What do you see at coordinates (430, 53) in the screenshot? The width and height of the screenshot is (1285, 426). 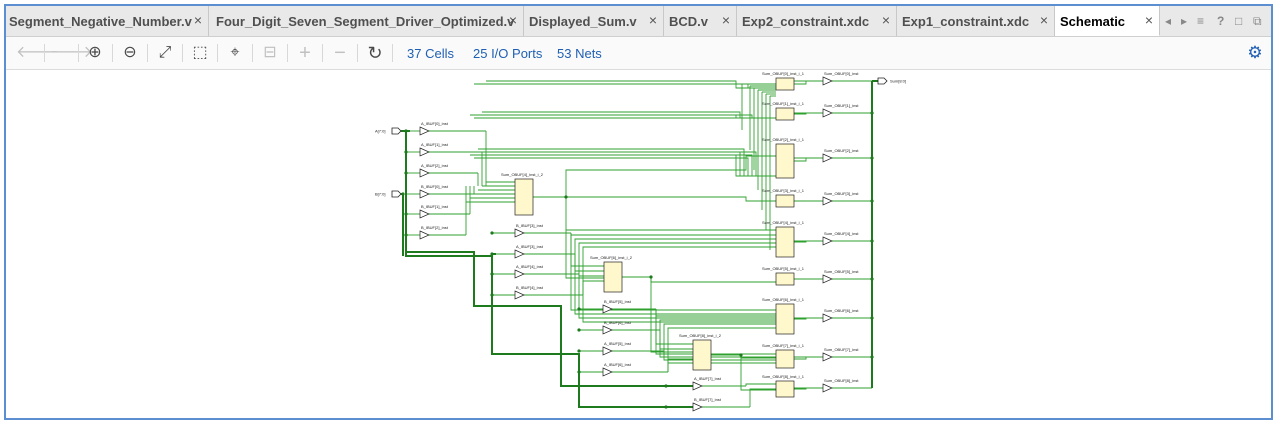 I see `cells-count-link: 37 Cells` at bounding box center [430, 53].